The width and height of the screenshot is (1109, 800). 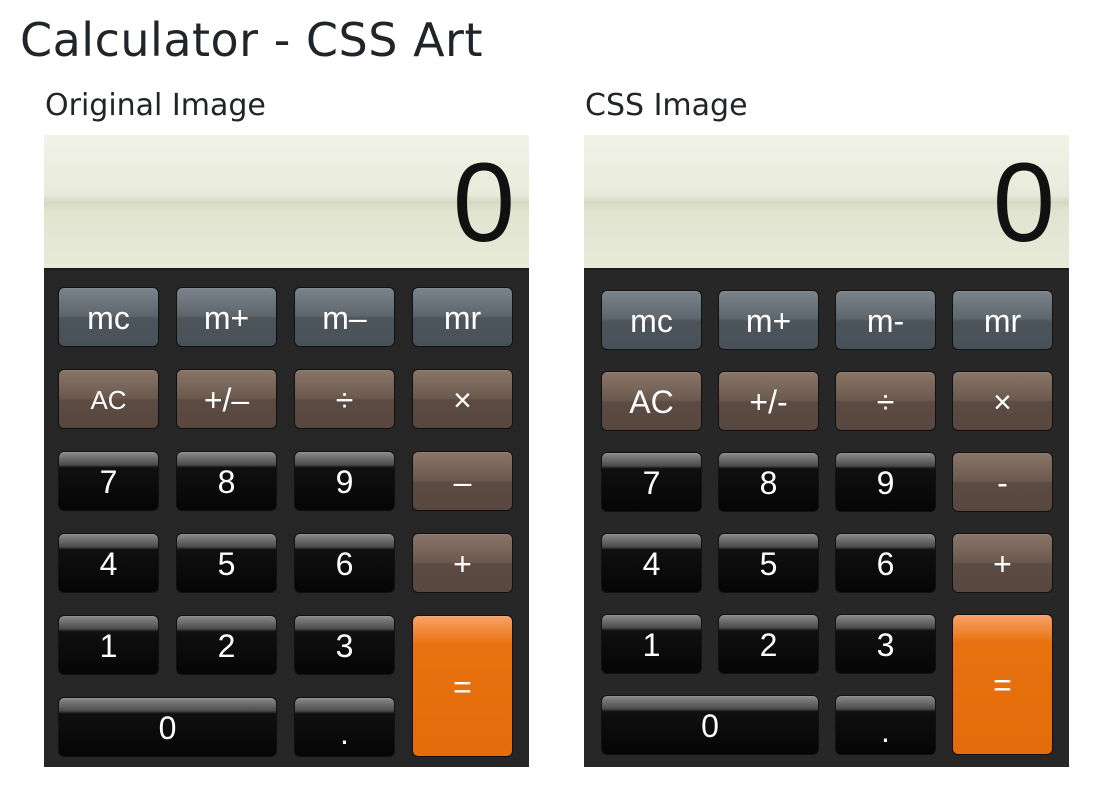 What do you see at coordinates (462, 481) in the screenshot?
I see `original-minus-button: –` at bounding box center [462, 481].